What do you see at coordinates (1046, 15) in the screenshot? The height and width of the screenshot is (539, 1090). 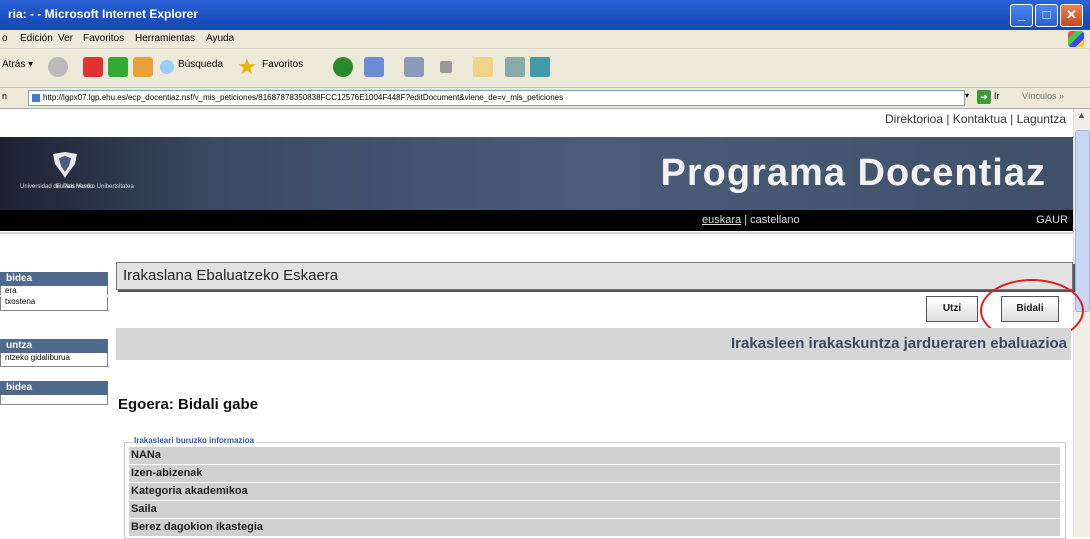 I see `maximize-button: □` at bounding box center [1046, 15].